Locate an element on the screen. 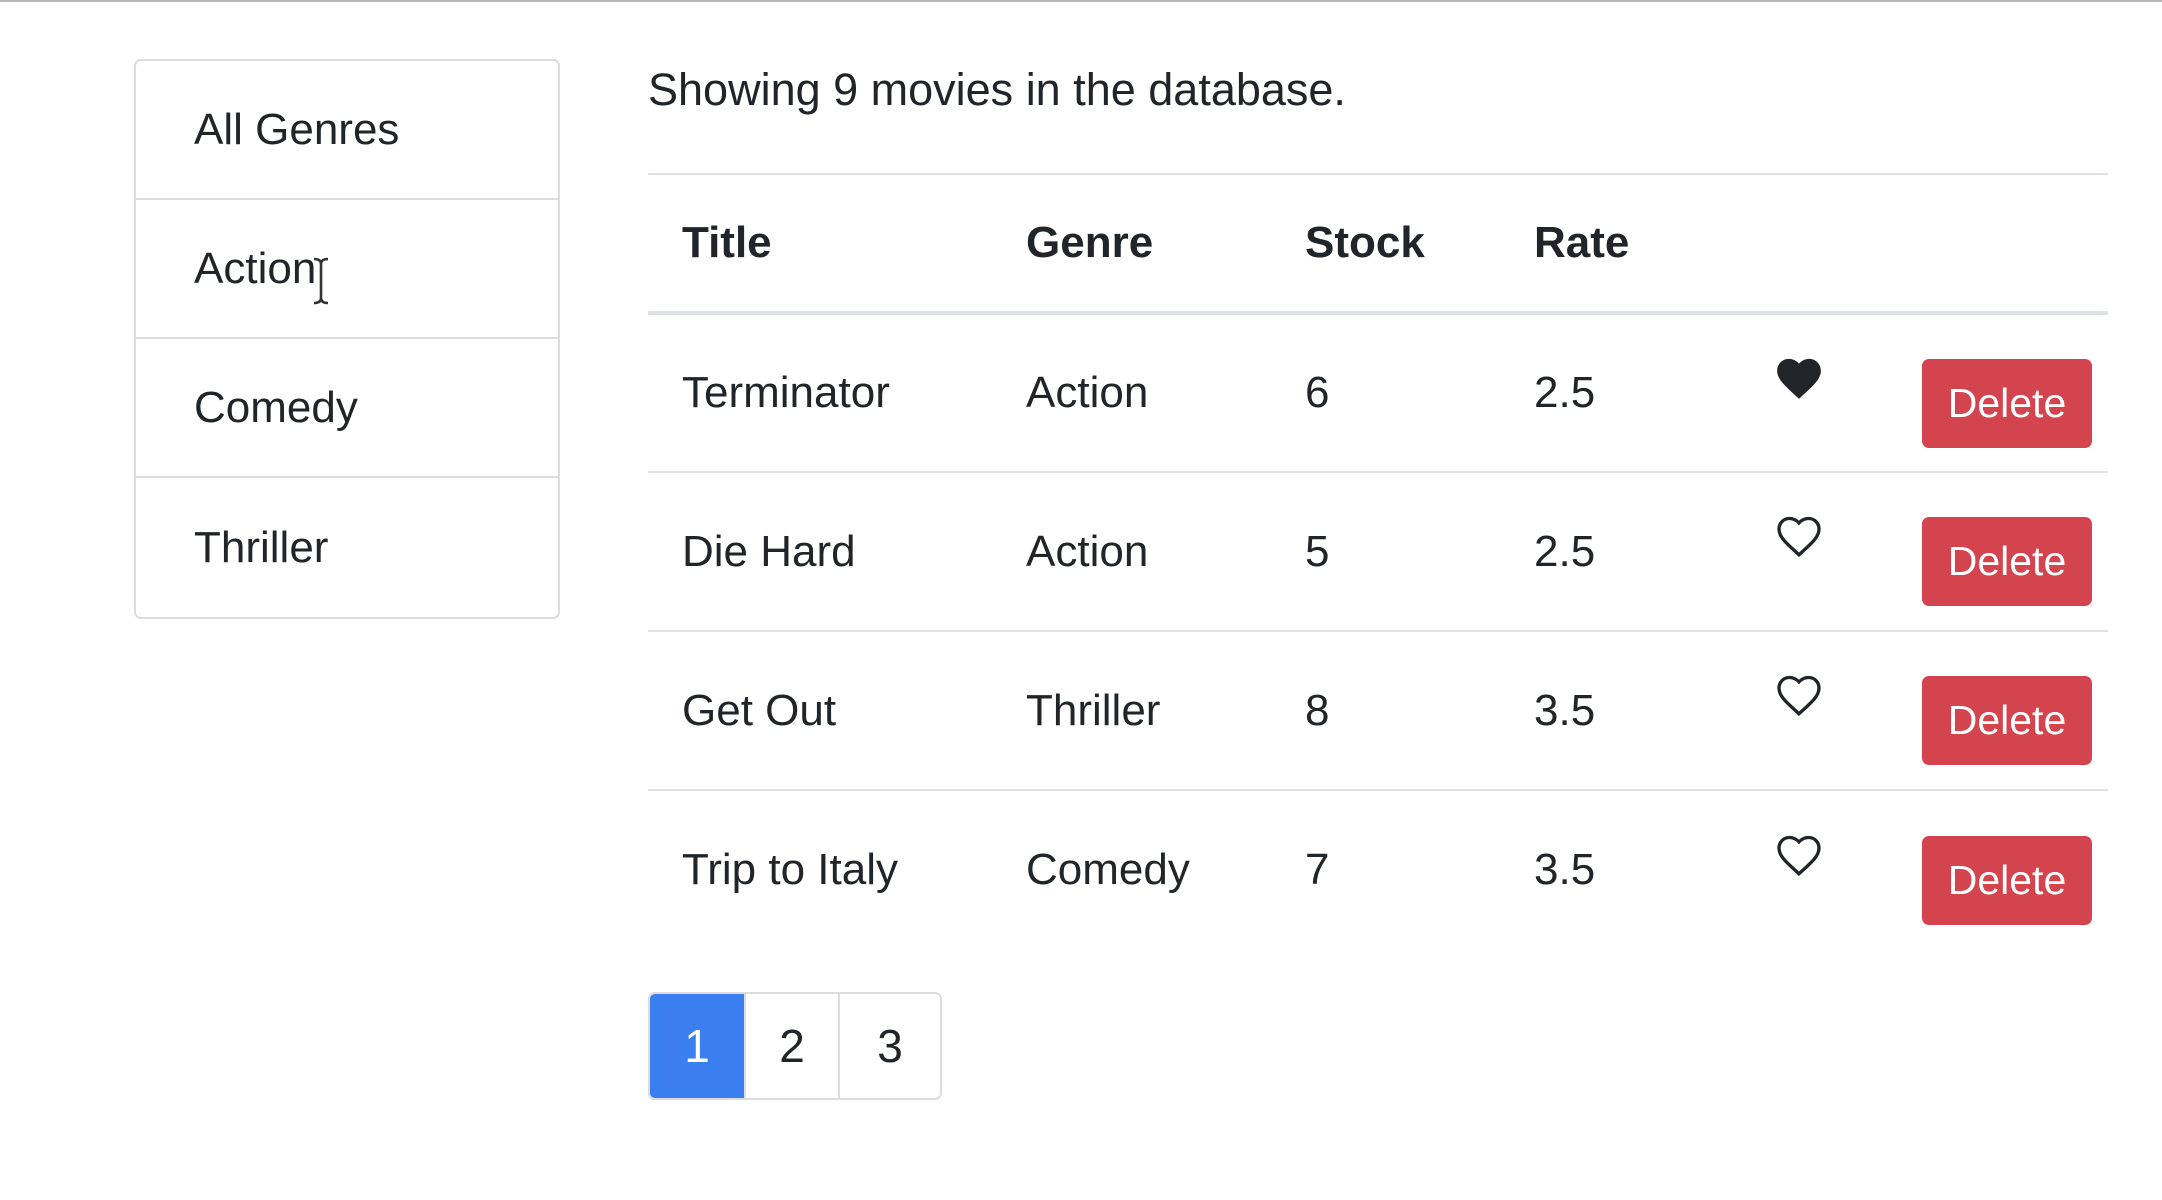 The image size is (2162, 1200). genre-item-all: All Genres is located at coordinates (347, 130).